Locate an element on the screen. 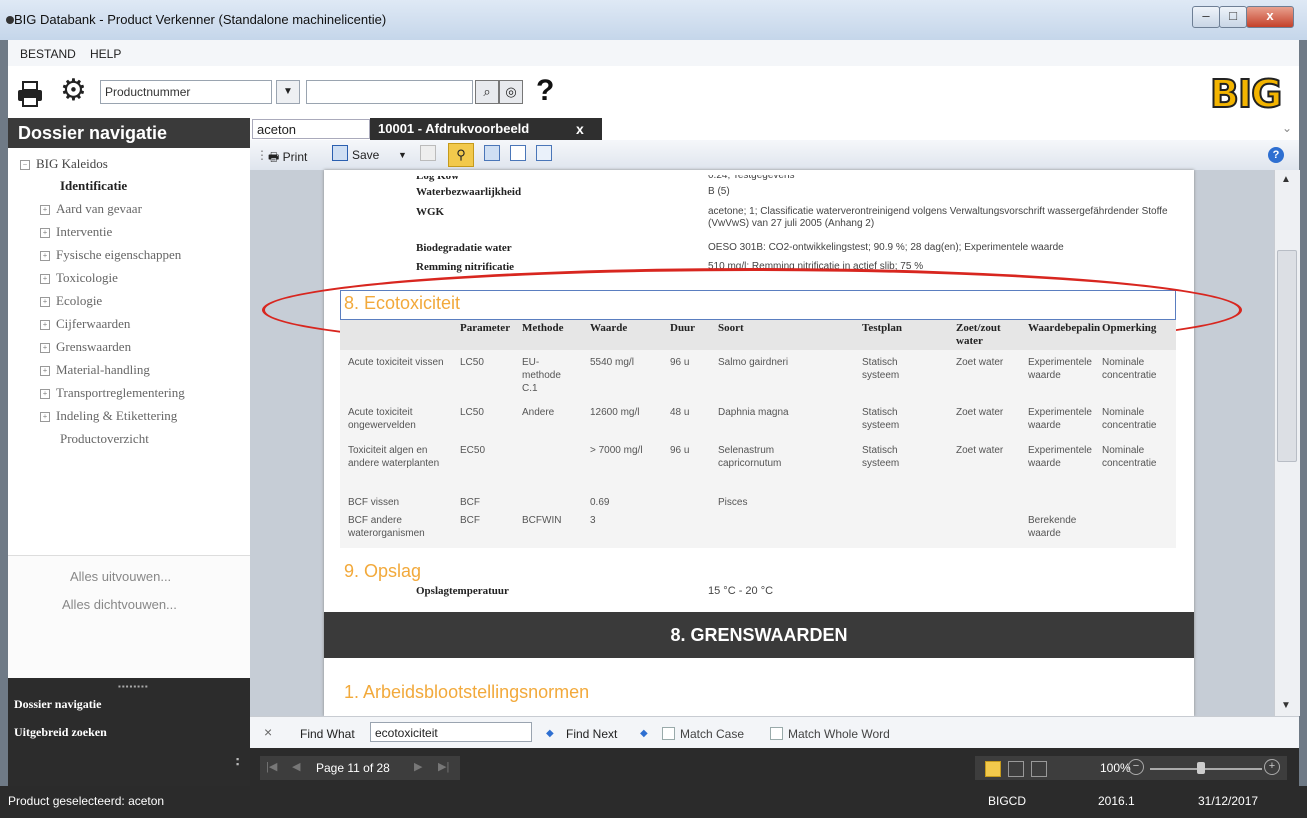 The height and width of the screenshot is (818, 1307). help-icon: ? is located at coordinates (545, 91).